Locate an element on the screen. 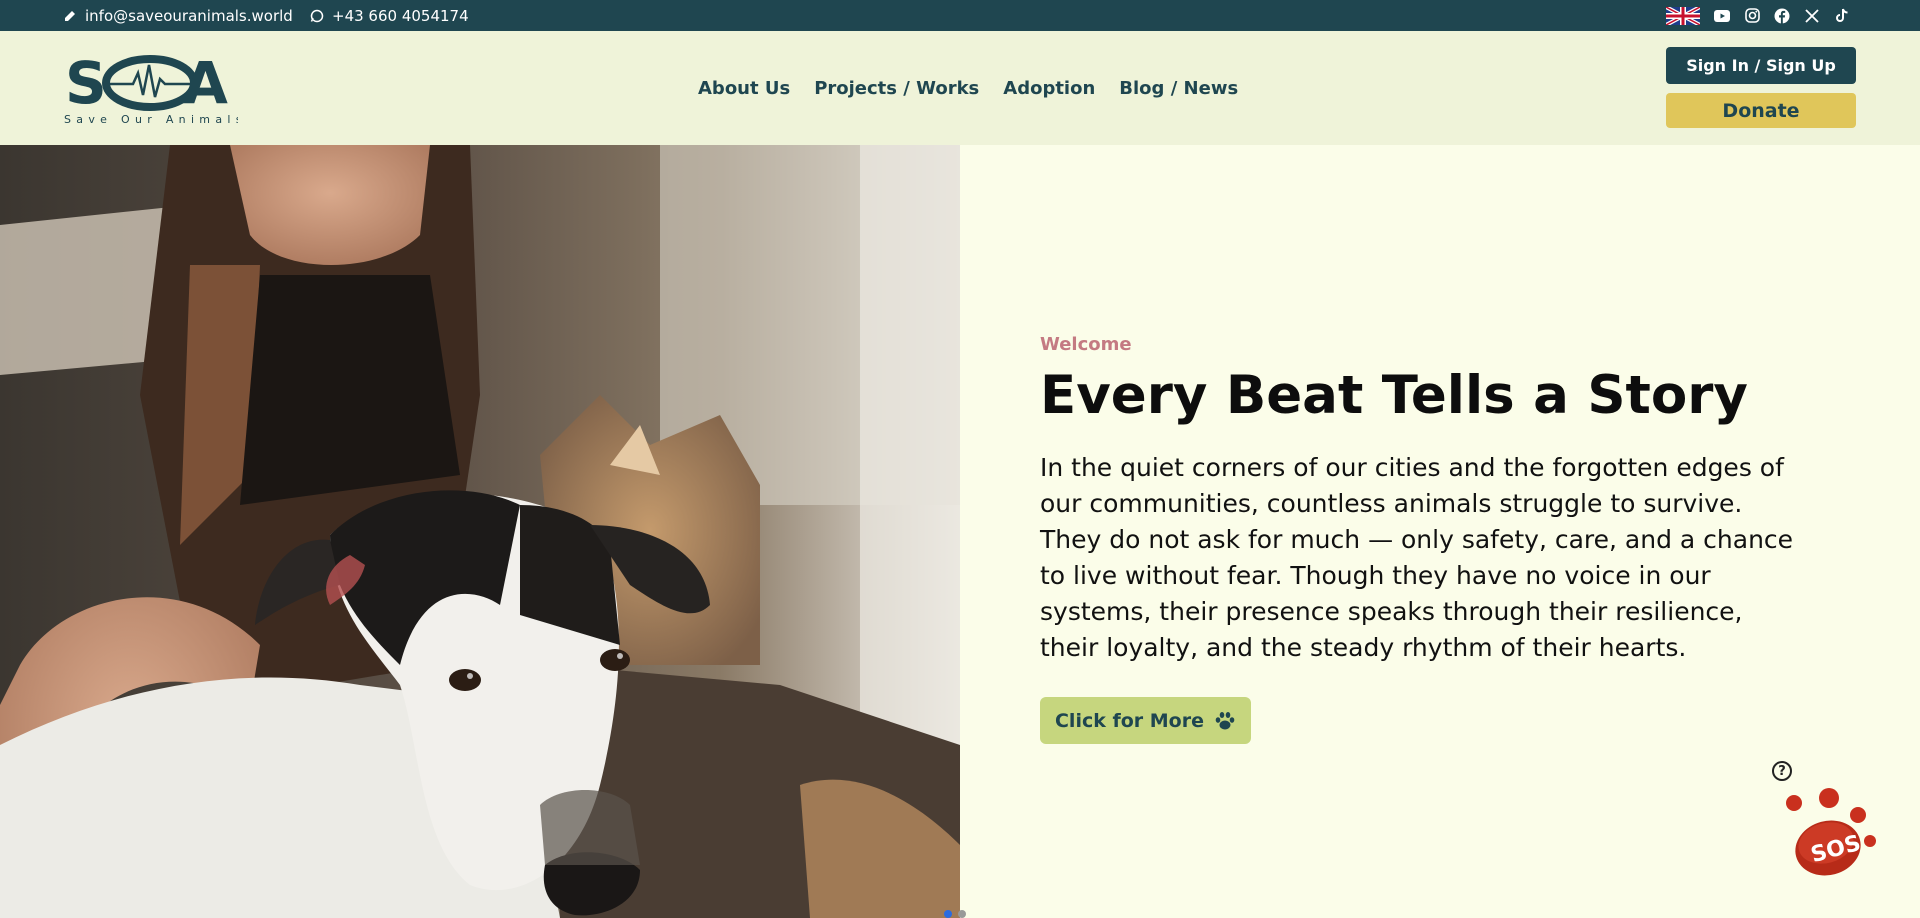 This screenshot has height=918, width=1920. tiktok-icon is located at coordinates (1842, 16).